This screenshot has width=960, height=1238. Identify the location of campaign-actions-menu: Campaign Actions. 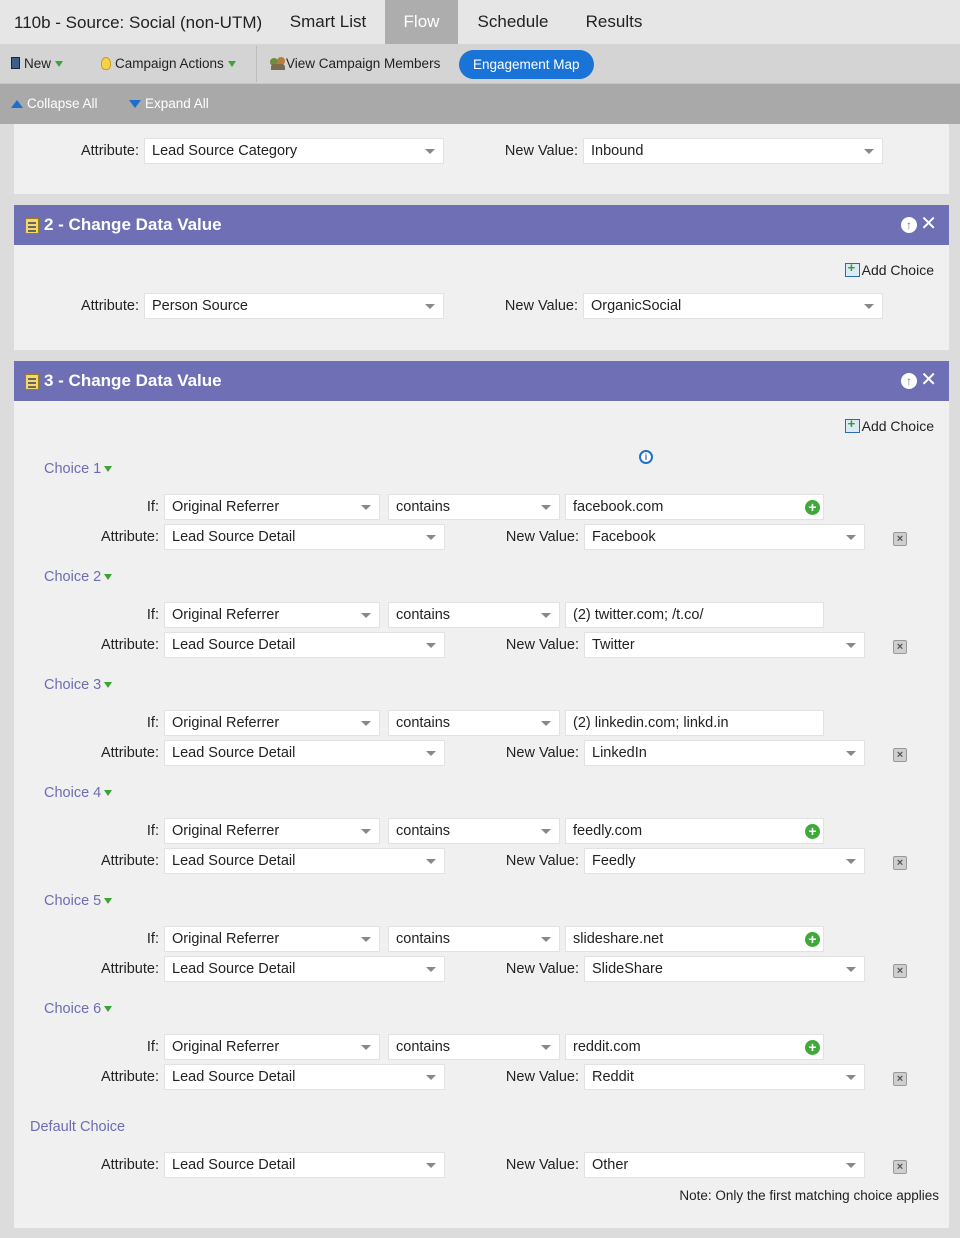
(168, 64).